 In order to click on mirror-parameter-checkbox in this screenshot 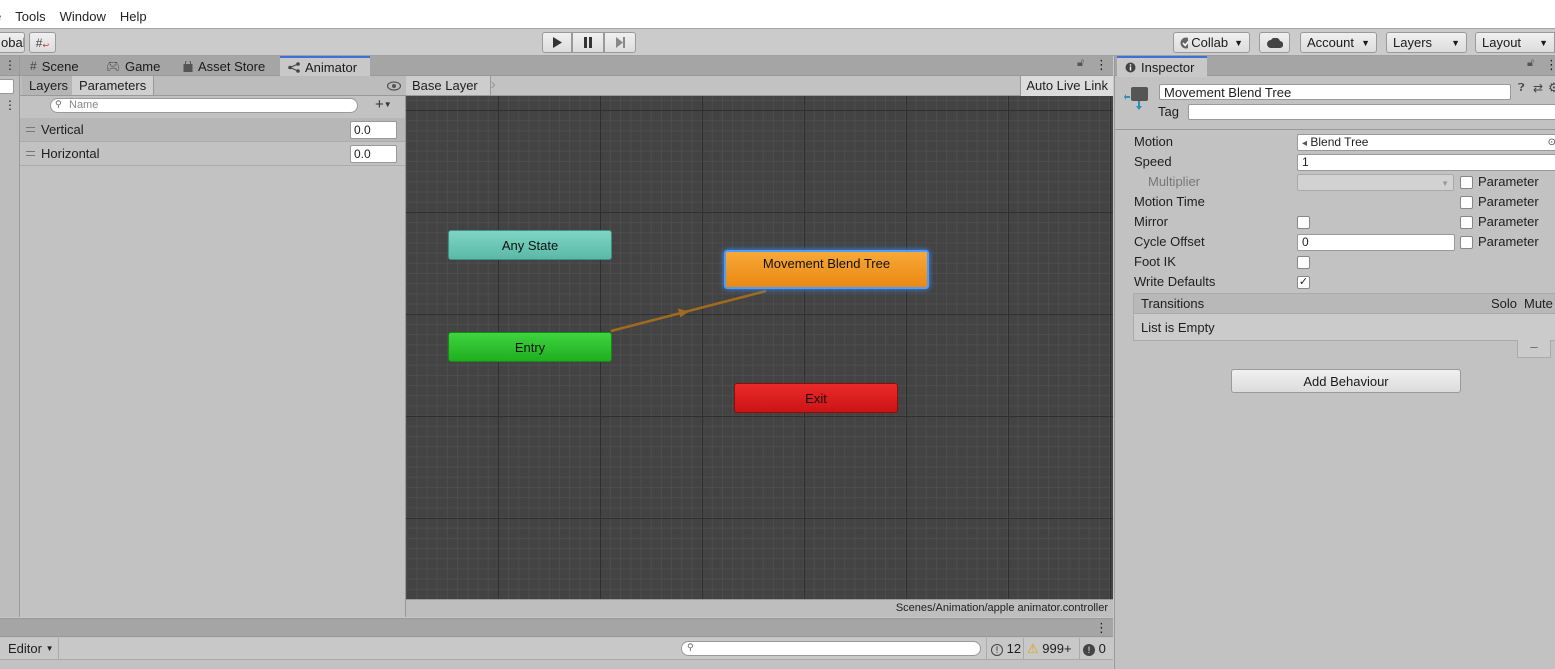, I will do `click(1466, 222)`.